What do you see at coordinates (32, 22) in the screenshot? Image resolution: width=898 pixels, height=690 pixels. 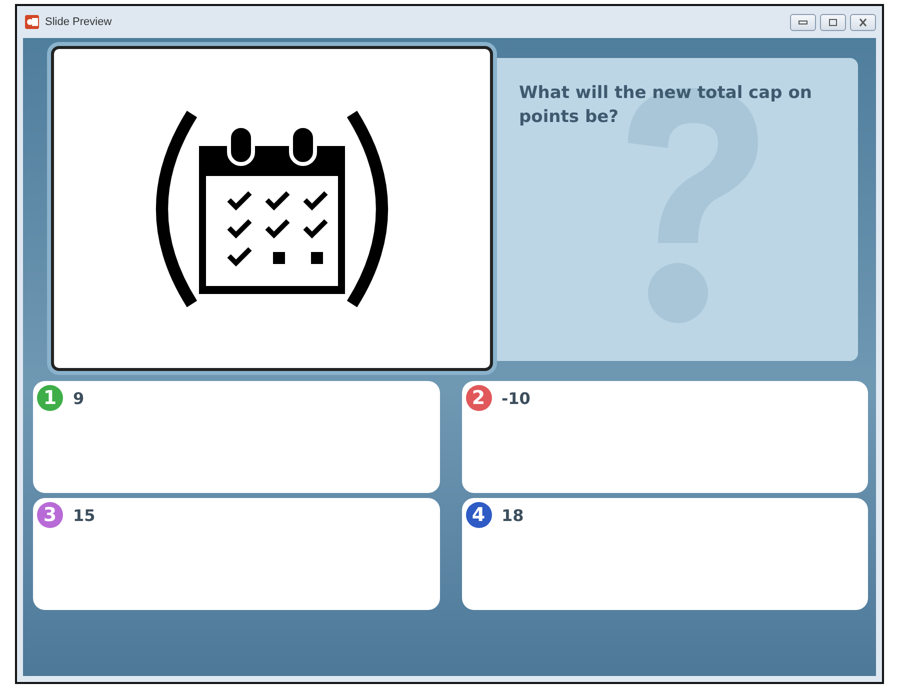 I see `app-icon` at bounding box center [32, 22].